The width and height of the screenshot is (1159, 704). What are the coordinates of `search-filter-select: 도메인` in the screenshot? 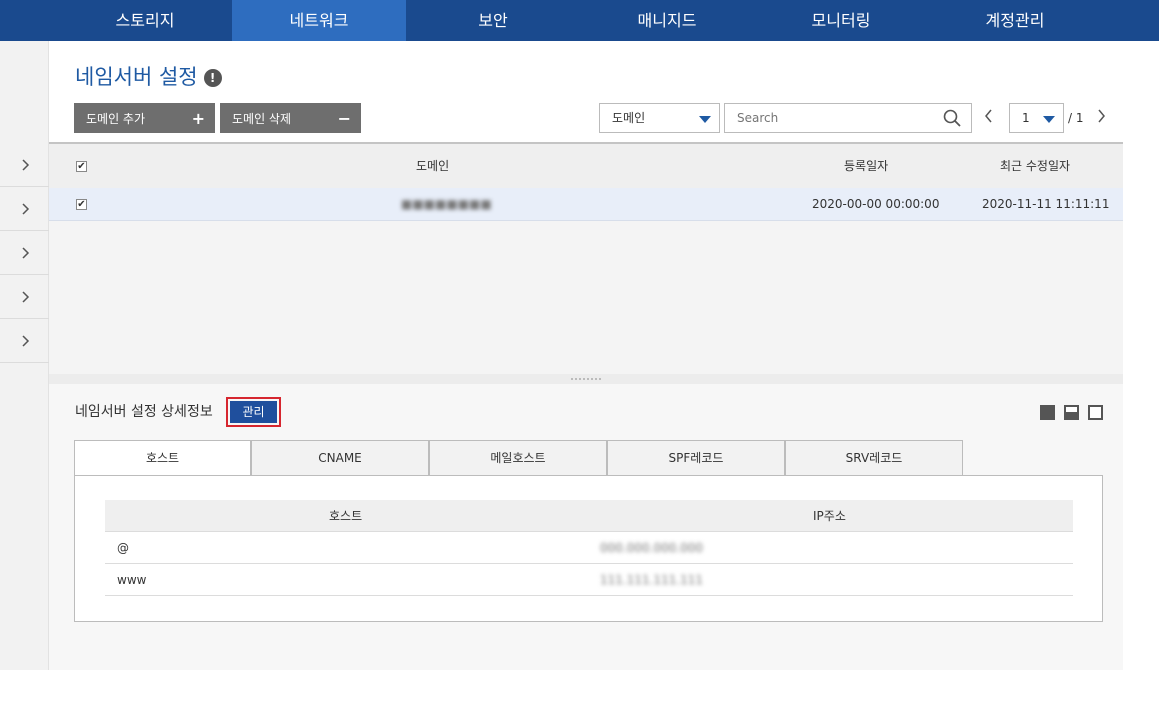 It's located at (659, 118).